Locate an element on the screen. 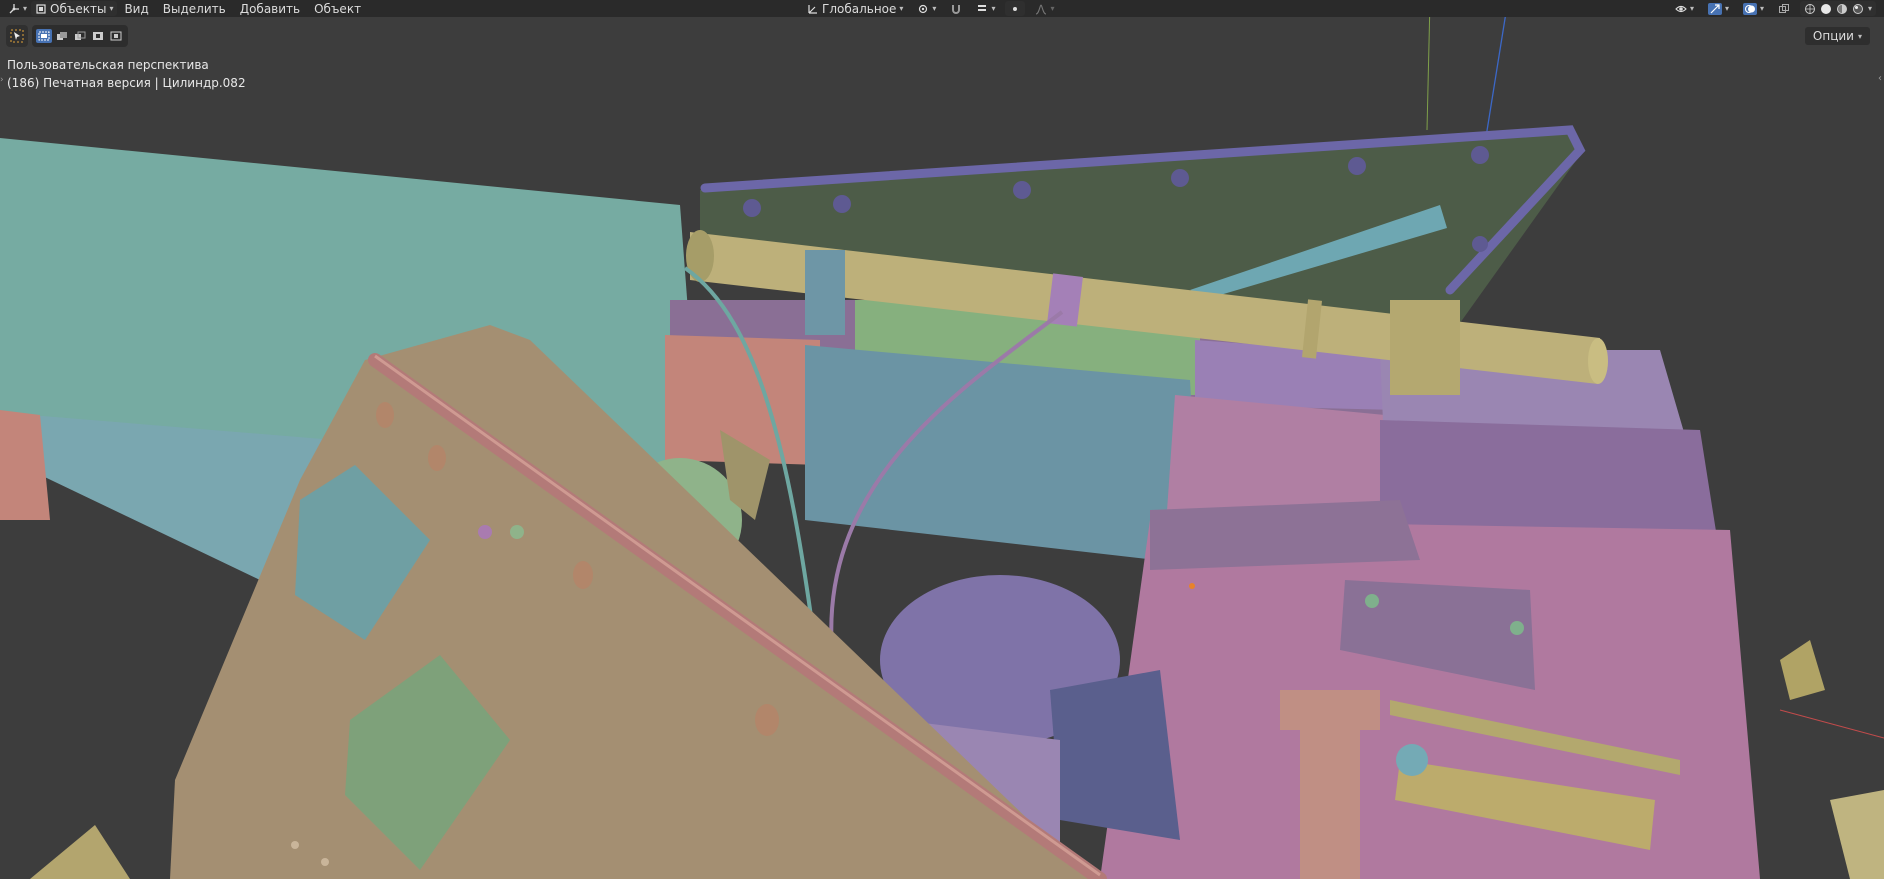 The width and height of the screenshot is (1884, 879). blue-cylinder is located at coordinates (1002, 455).